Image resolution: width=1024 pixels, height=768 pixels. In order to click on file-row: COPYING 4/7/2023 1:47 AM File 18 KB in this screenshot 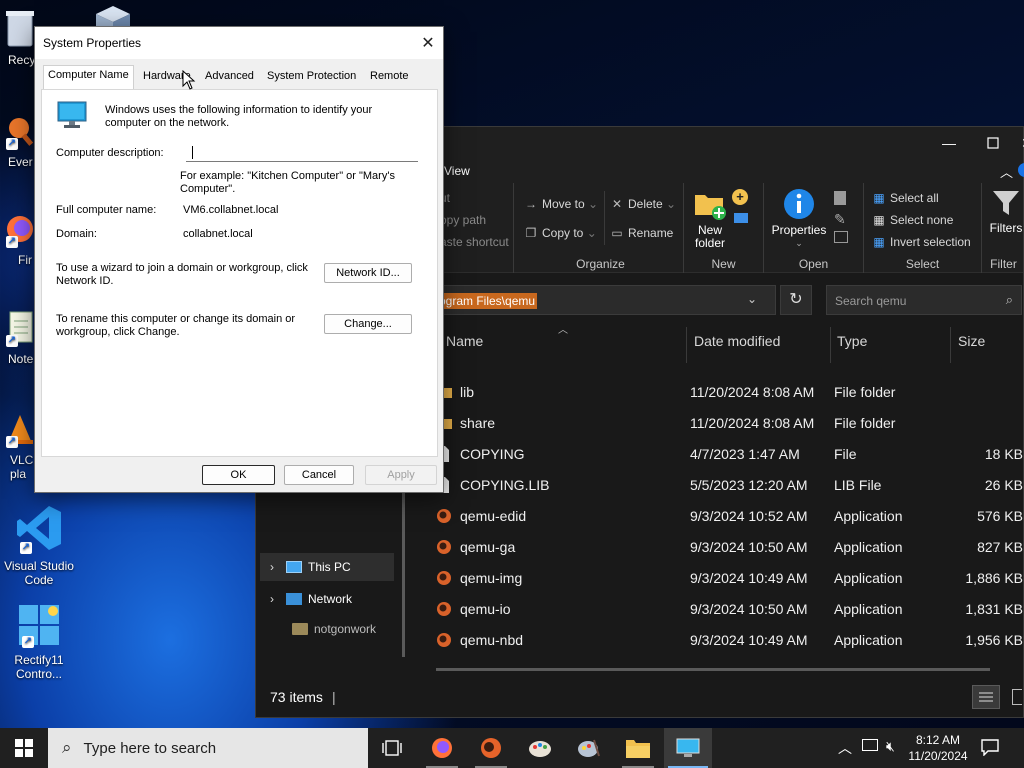, I will do `click(719, 454)`.